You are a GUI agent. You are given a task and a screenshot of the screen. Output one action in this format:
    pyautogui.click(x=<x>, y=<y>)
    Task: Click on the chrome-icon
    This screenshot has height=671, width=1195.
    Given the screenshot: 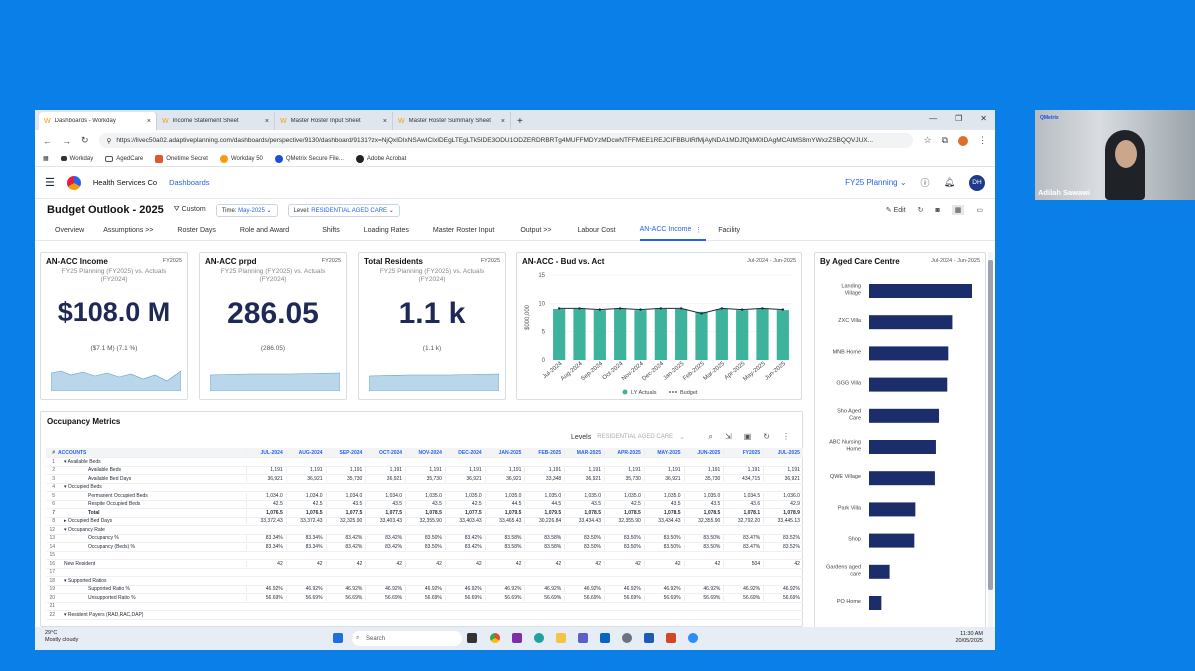 What is the action you would take?
    pyautogui.click(x=495, y=638)
    